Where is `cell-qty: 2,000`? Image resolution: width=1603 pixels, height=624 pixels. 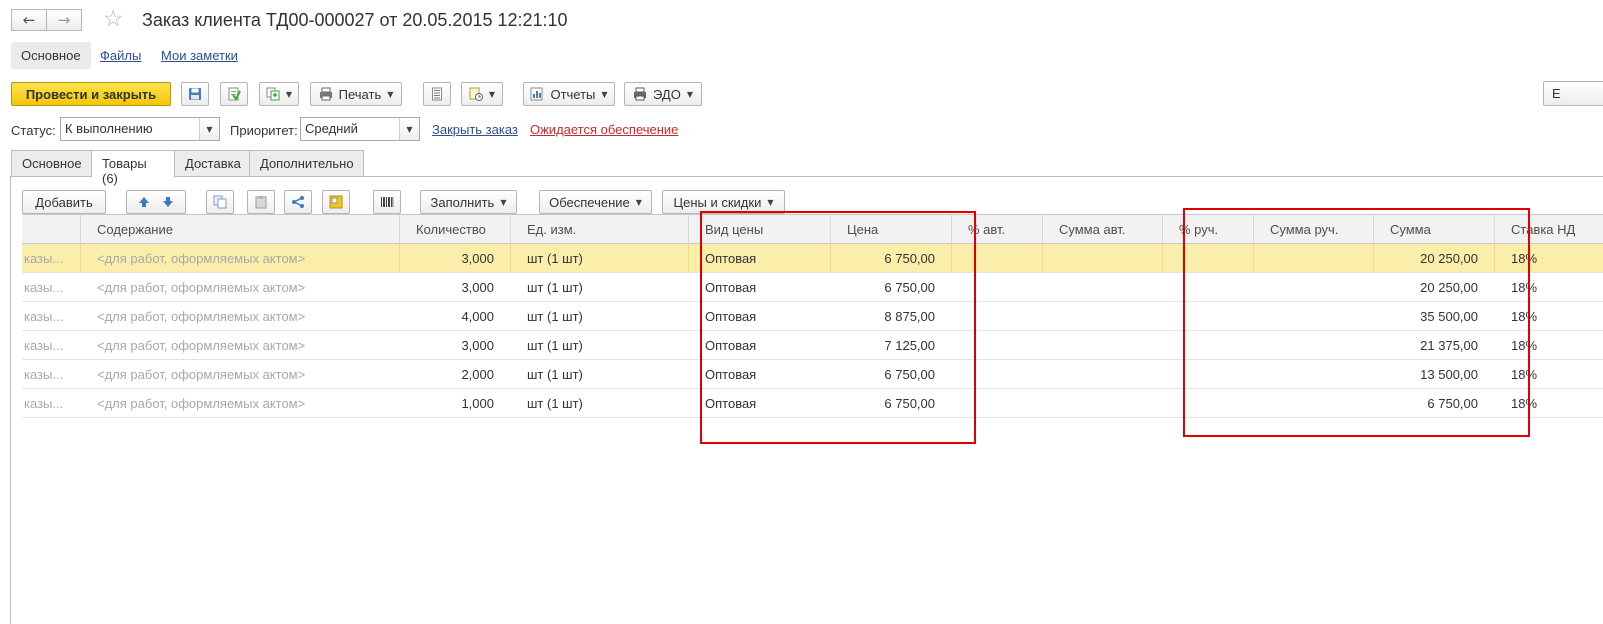 cell-qty: 2,000 is located at coordinates (454, 374).